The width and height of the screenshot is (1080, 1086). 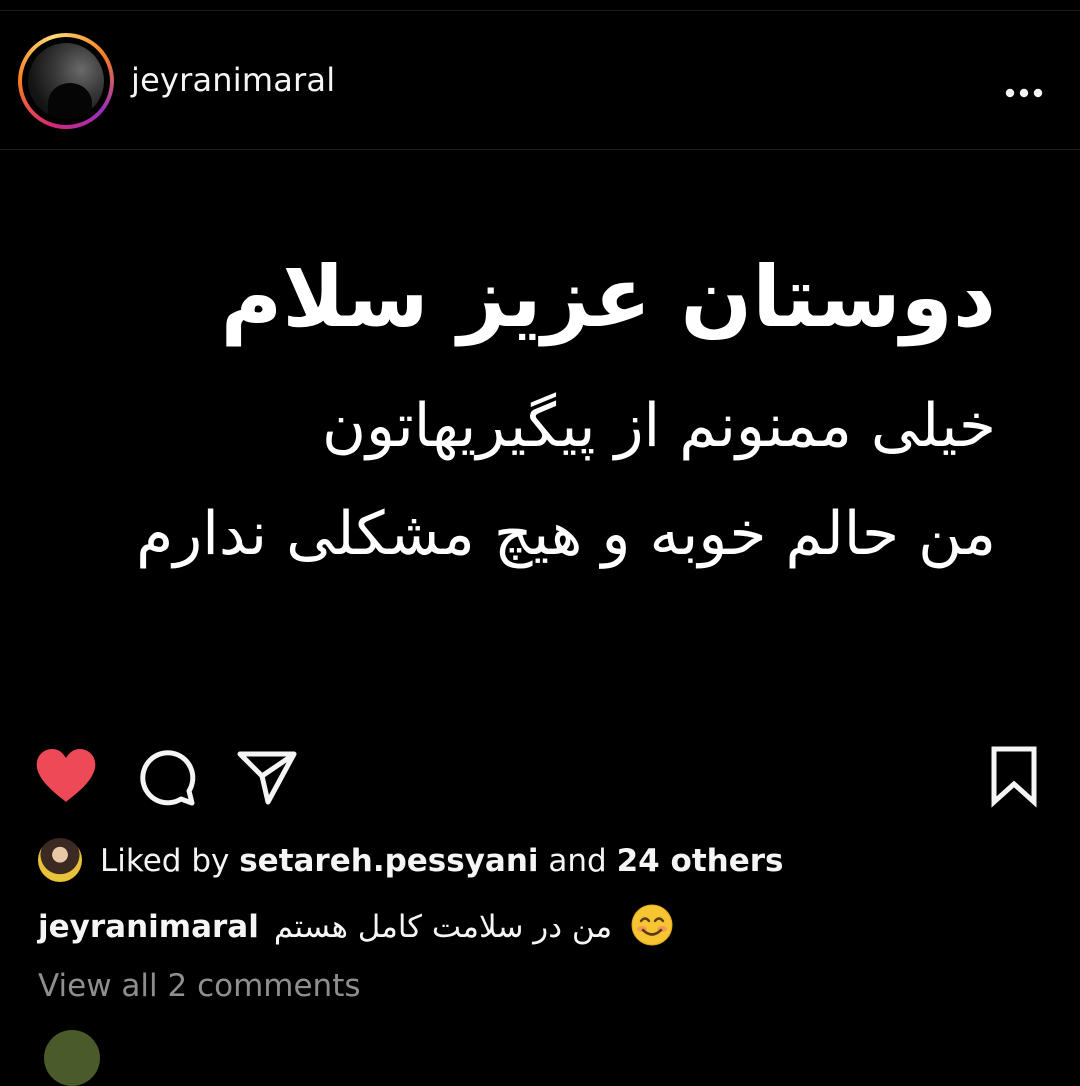 What do you see at coordinates (66, 776) in the screenshot?
I see `heart-icon` at bounding box center [66, 776].